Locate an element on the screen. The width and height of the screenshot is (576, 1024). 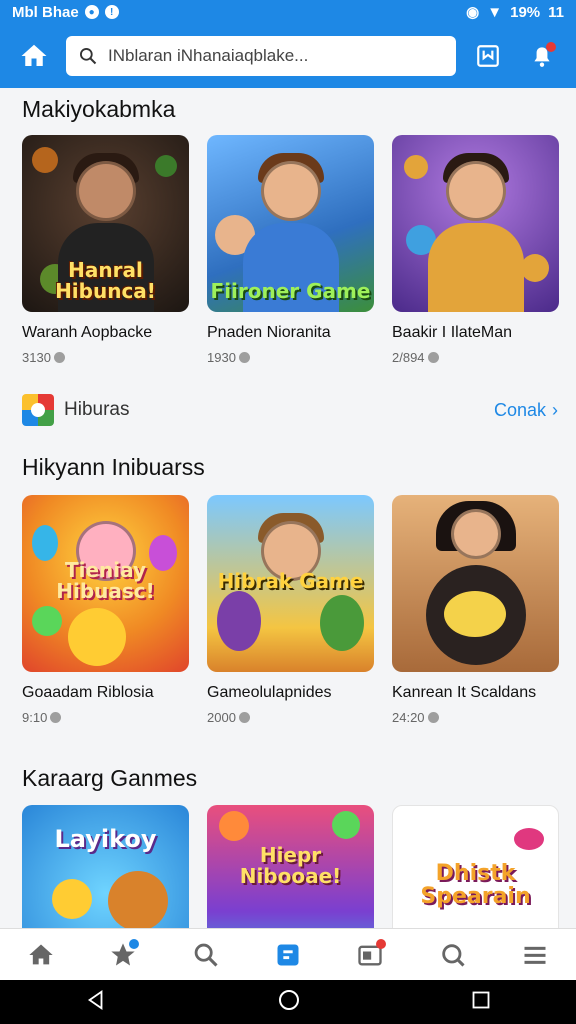
game-card: Tieniay Hibuasc! Goaadam Riblosia 9:10 is located at coordinates (105, 610).